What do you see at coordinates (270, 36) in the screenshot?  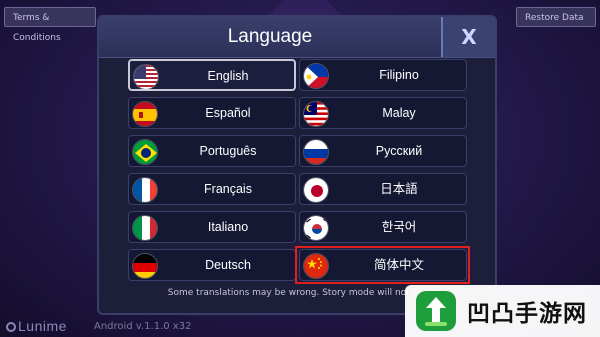 I see `dialog-title: Language` at bounding box center [270, 36].